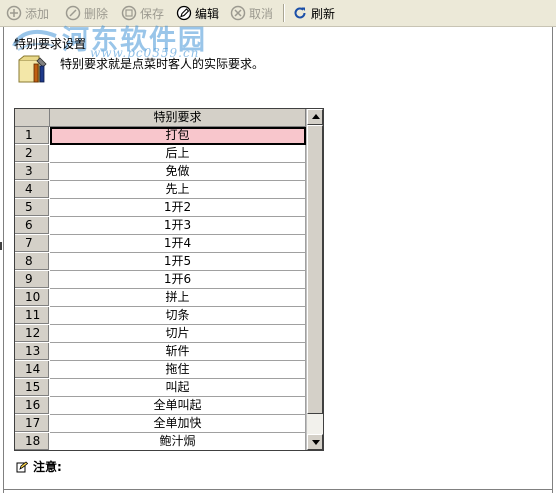  What do you see at coordinates (238, 13) in the screenshot?
I see `cancel-icon` at bounding box center [238, 13].